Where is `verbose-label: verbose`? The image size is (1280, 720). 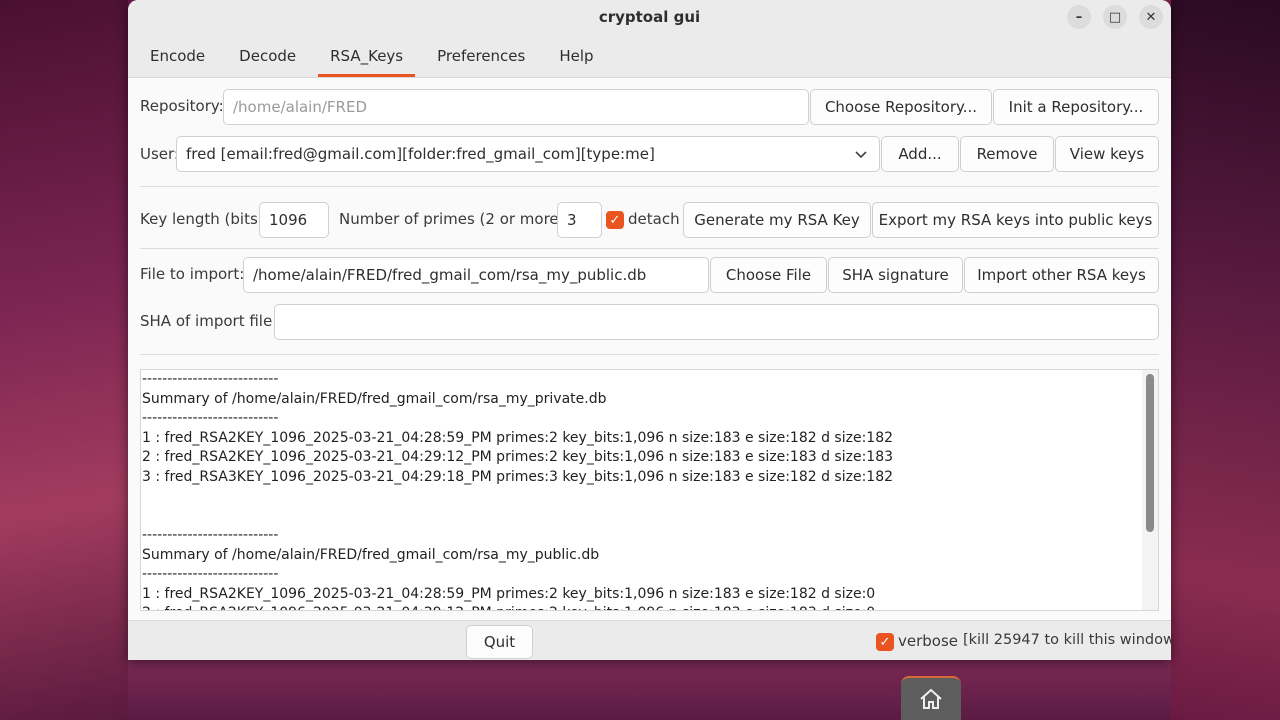
verbose-label: verbose is located at coordinates (928, 641).